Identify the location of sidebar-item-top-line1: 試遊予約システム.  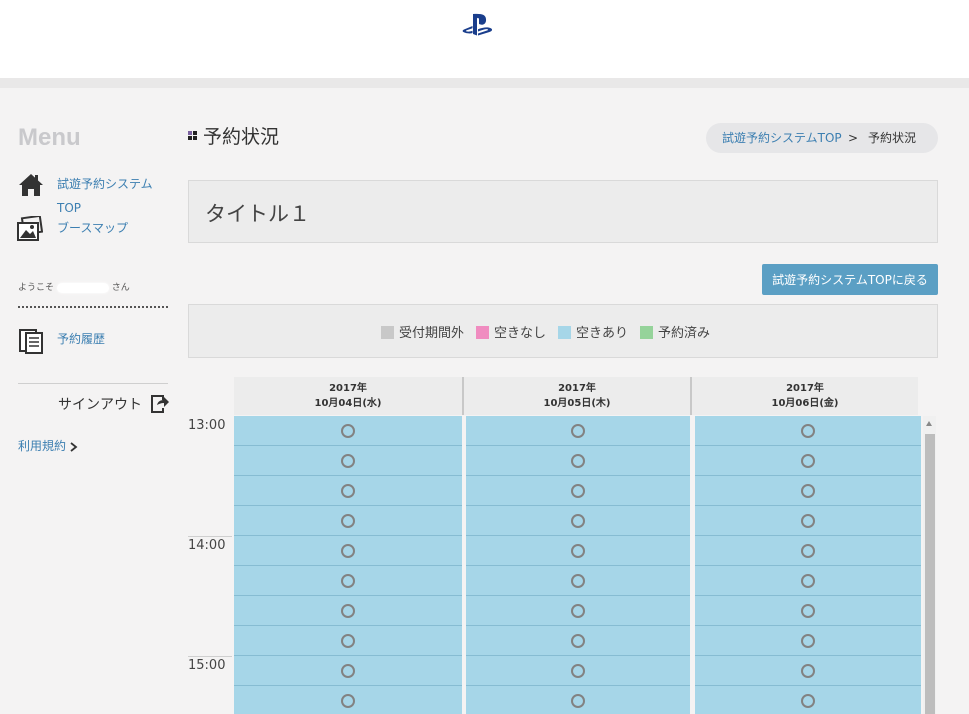
(105, 184).